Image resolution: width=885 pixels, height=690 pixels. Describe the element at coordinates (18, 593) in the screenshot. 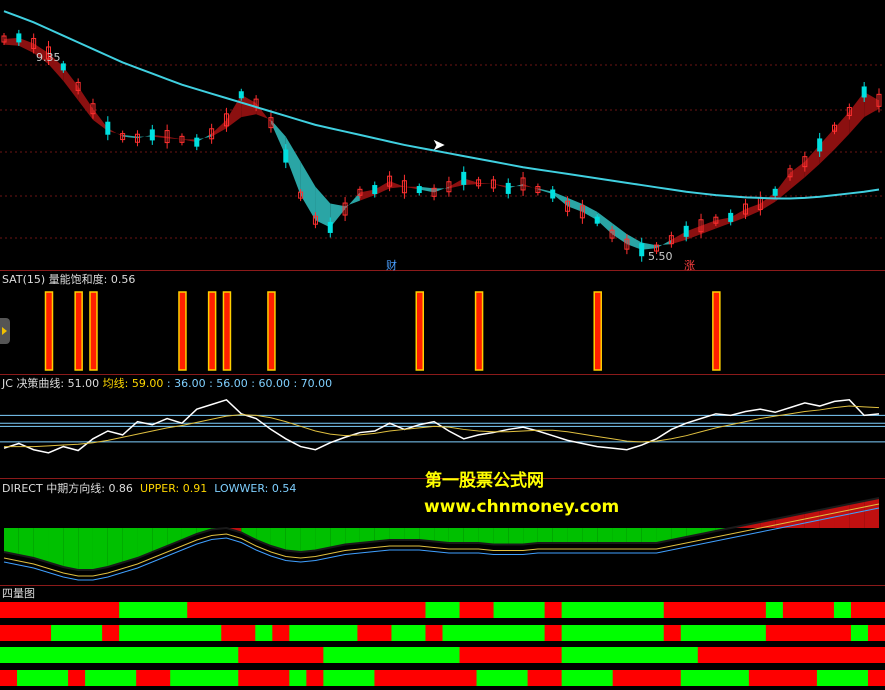

I see `quad-panel-title: 四量图` at that location.